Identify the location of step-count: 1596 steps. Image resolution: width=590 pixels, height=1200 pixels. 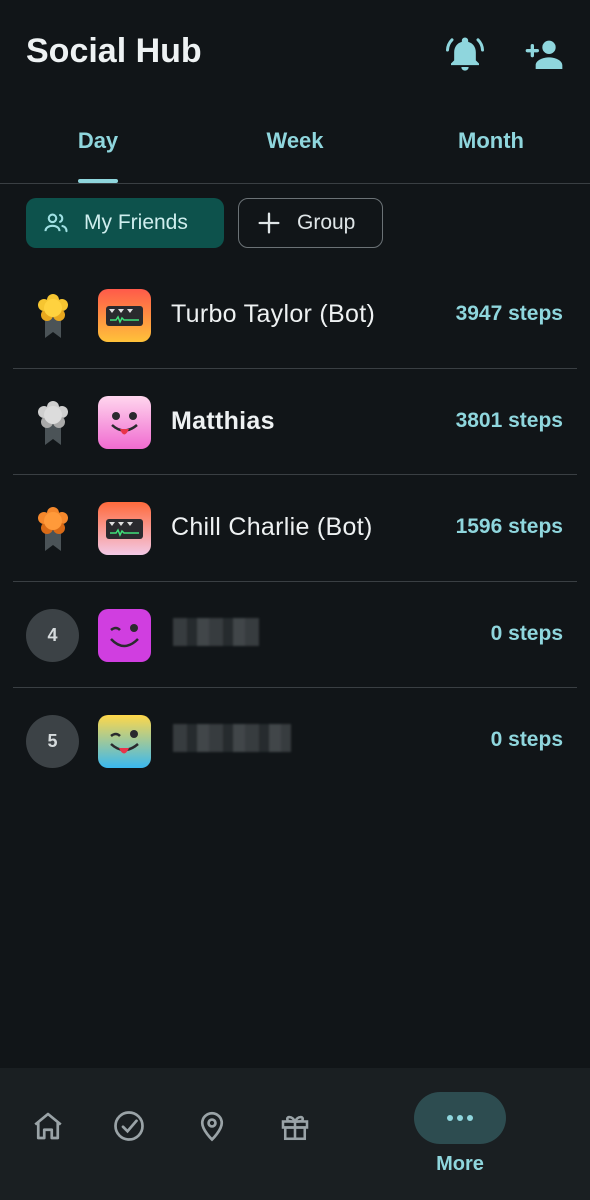
(509, 526).